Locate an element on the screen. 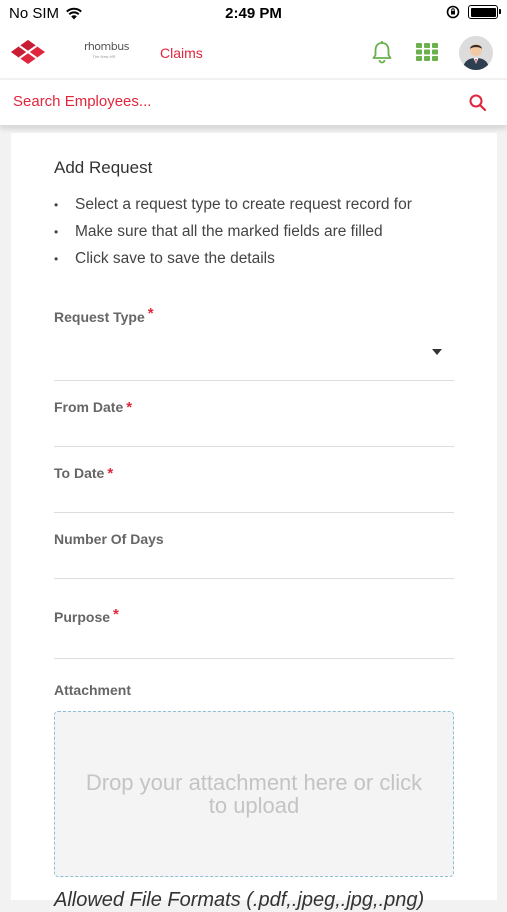 This screenshot has width=507, height=912. battery-icon is located at coordinates (484, 12).